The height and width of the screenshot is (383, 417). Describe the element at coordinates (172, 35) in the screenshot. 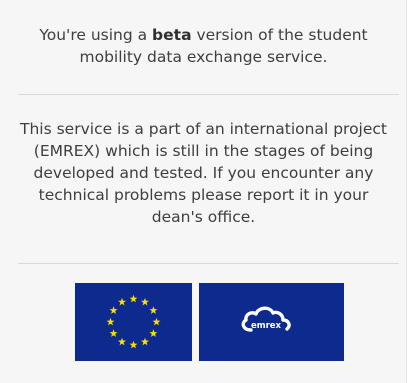

I see `beta-notice-emphasis: beta` at that location.